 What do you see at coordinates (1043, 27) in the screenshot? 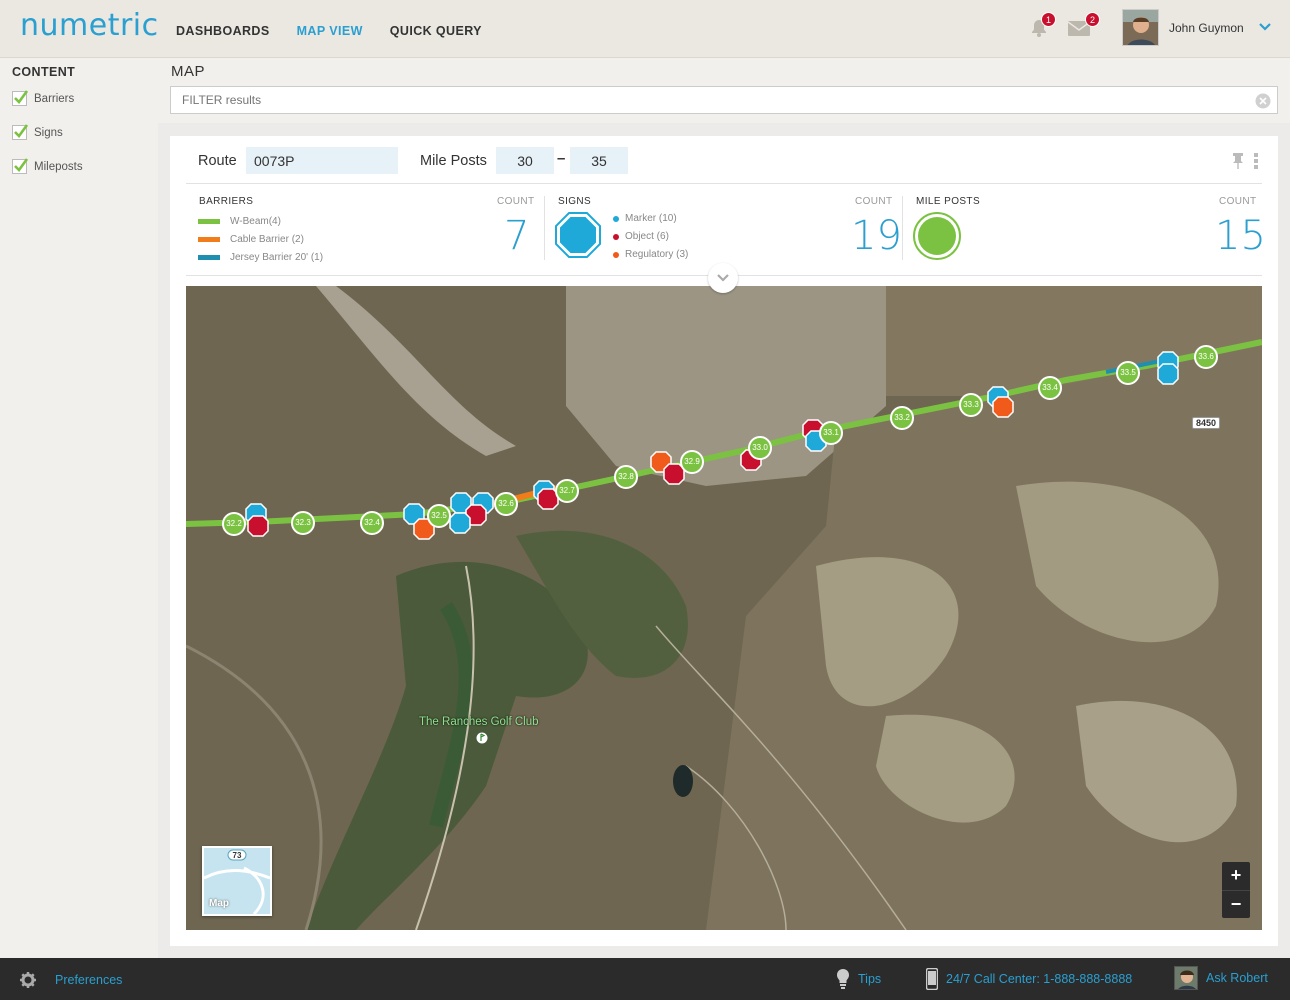
I see `notifications-button: 1` at bounding box center [1043, 27].